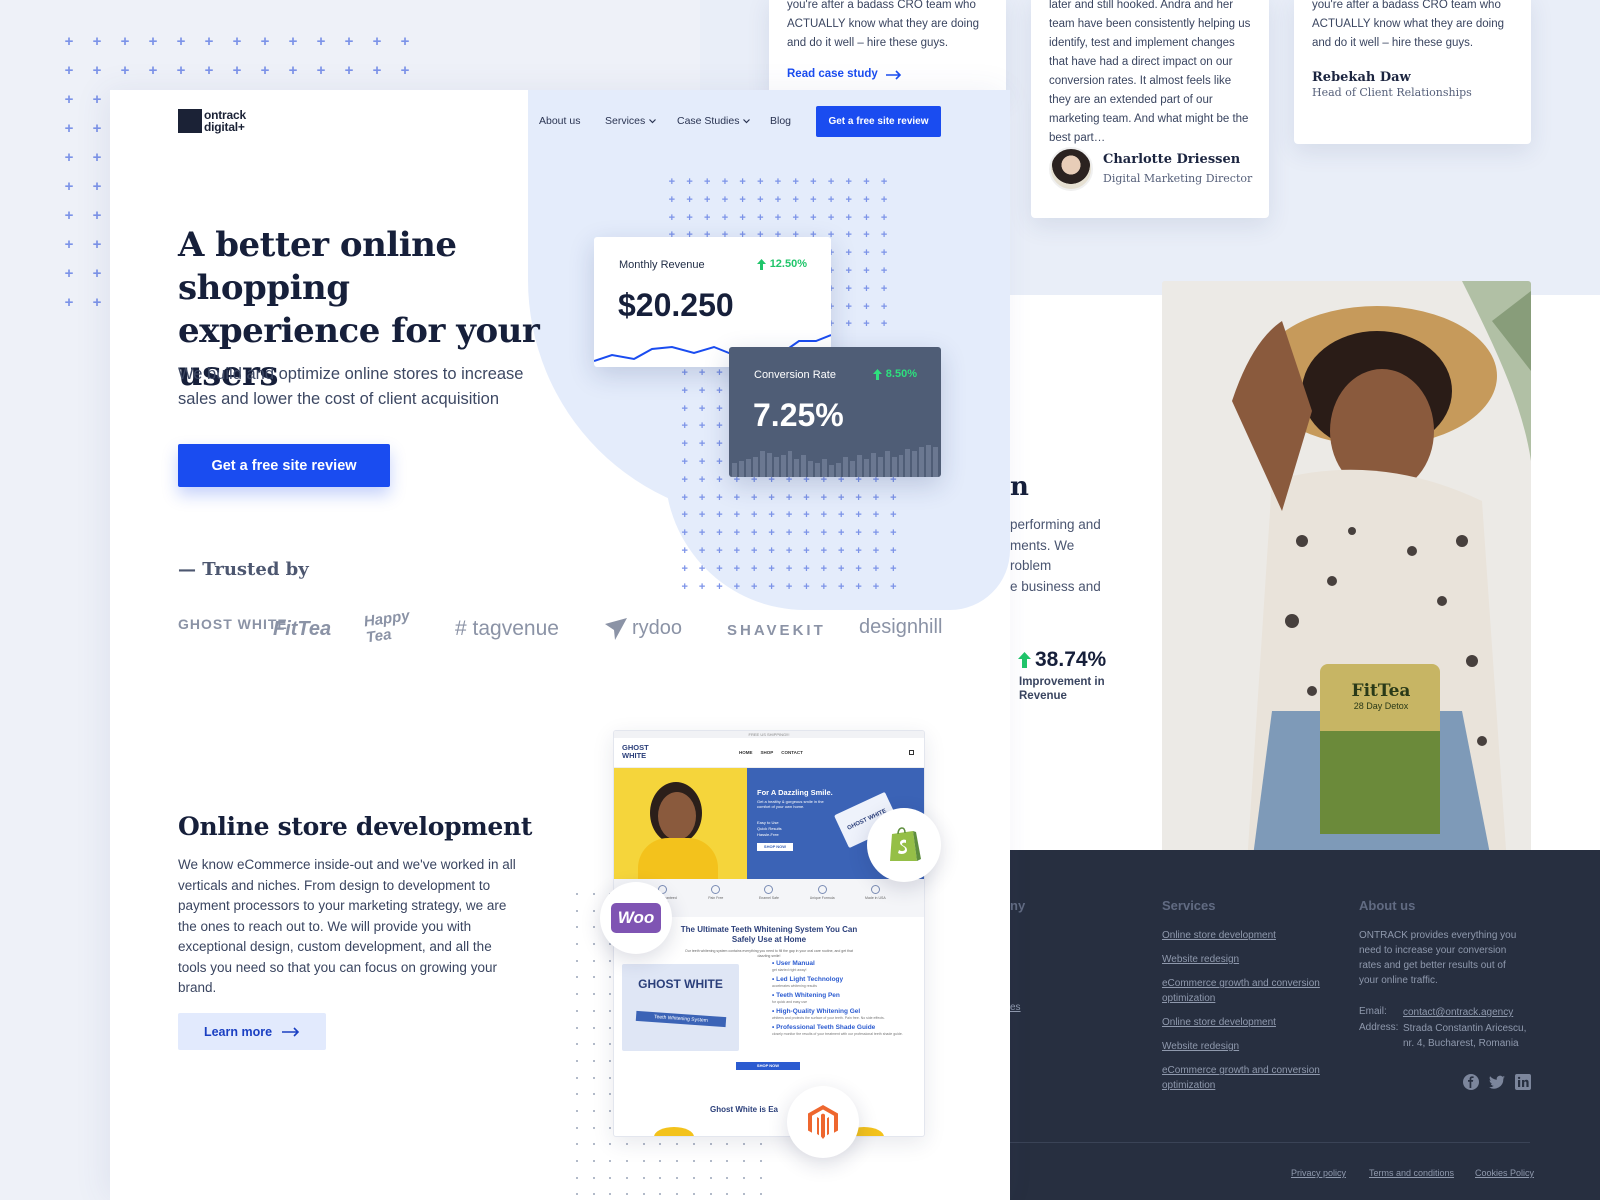 Image resolution: width=1600 pixels, height=1200 pixels. I want to click on facebook-icon, so click(1471, 1082).